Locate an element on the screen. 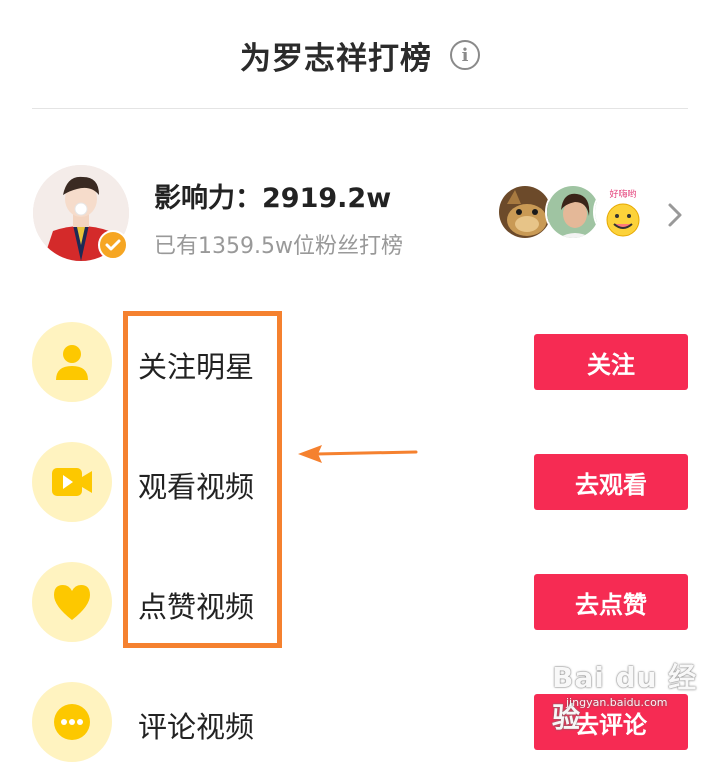 The height and width of the screenshot is (762, 720). like-button: 去点赞 is located at coordinates (611, 602).